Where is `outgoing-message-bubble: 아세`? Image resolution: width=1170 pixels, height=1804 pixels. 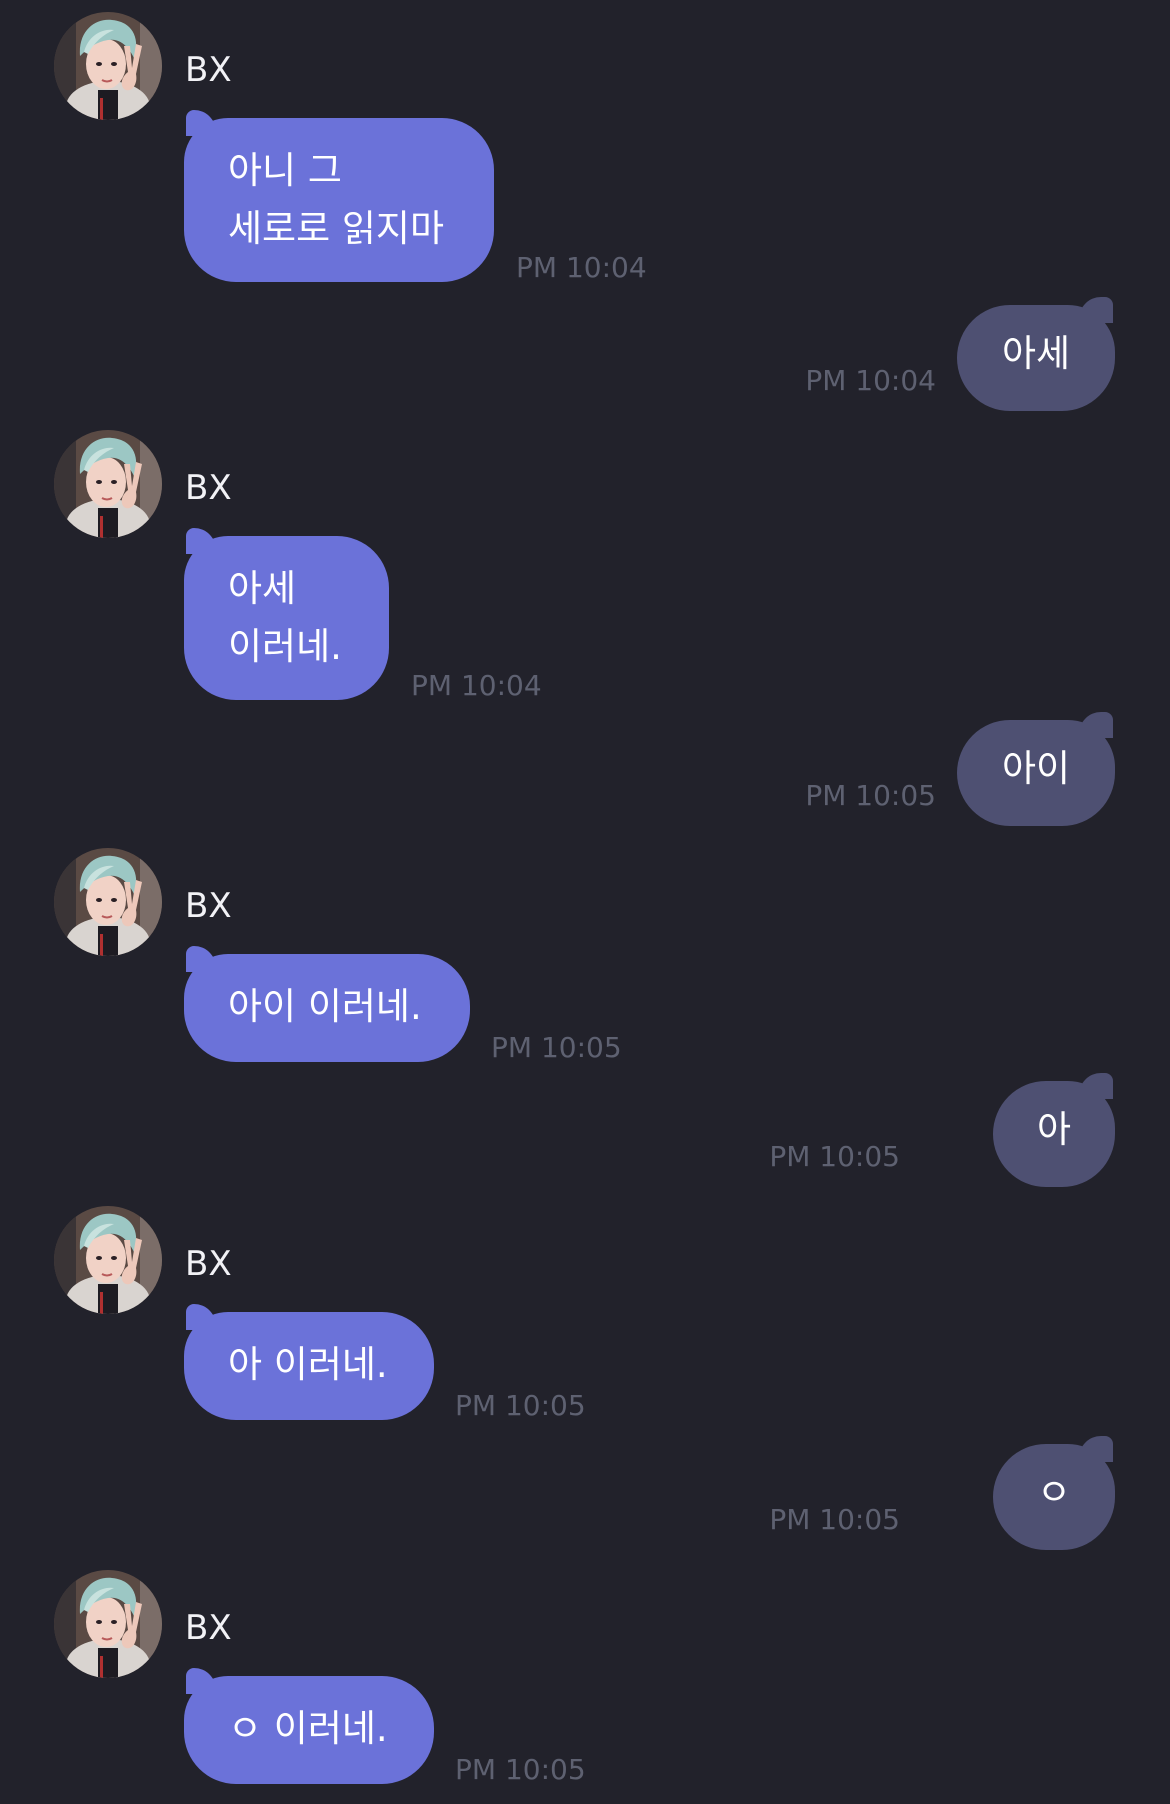
outgoing-message-bubble: 아세 is located at coordinates (1036, 354).